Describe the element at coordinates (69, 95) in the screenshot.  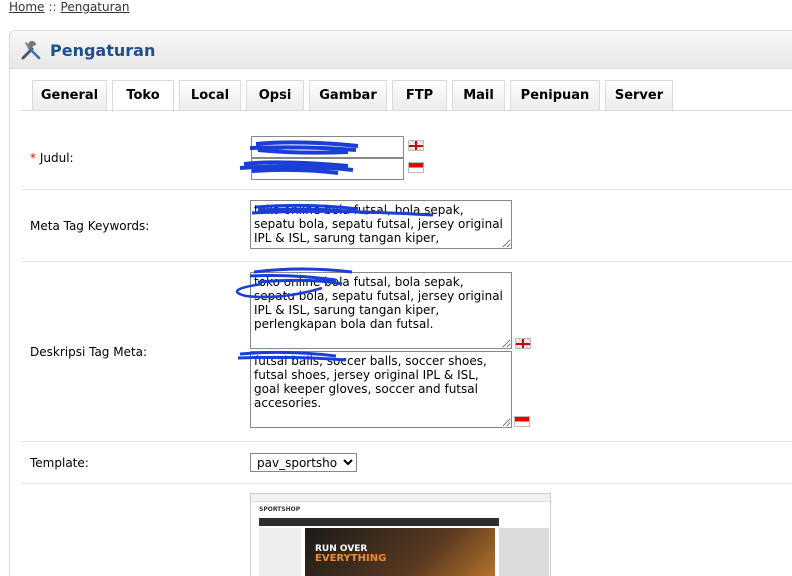
I see `tab-general: General` at that location.